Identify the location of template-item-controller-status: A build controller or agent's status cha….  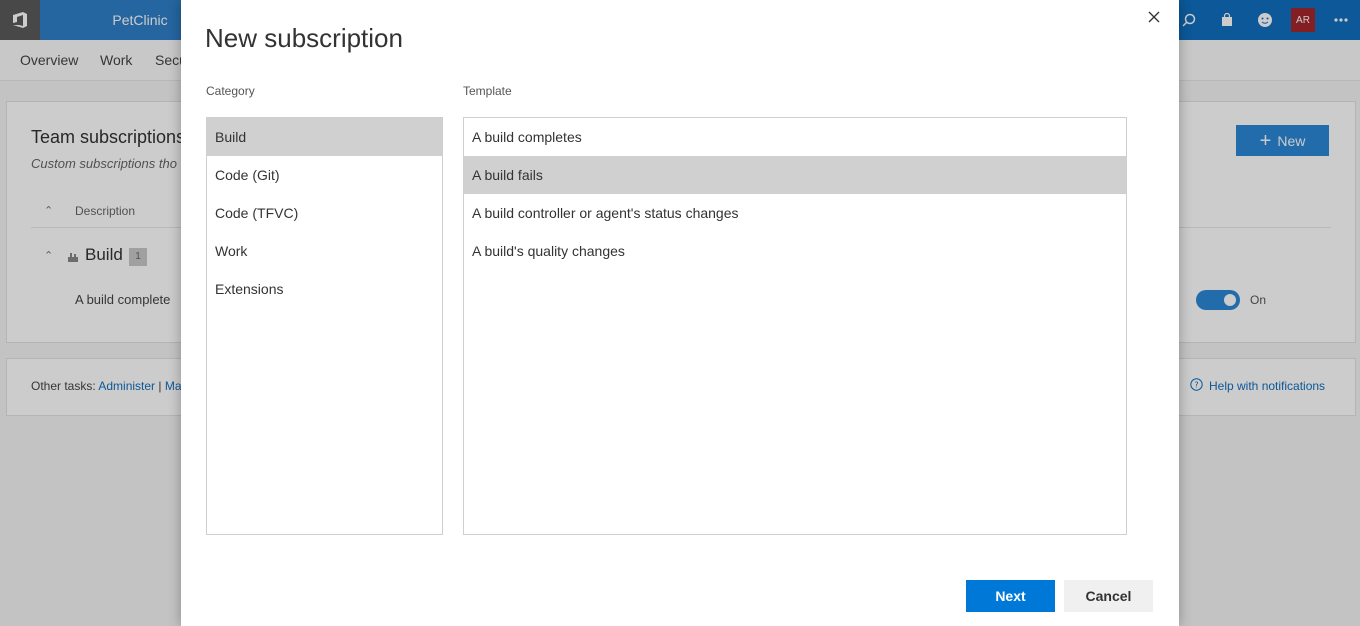
(795, 213).